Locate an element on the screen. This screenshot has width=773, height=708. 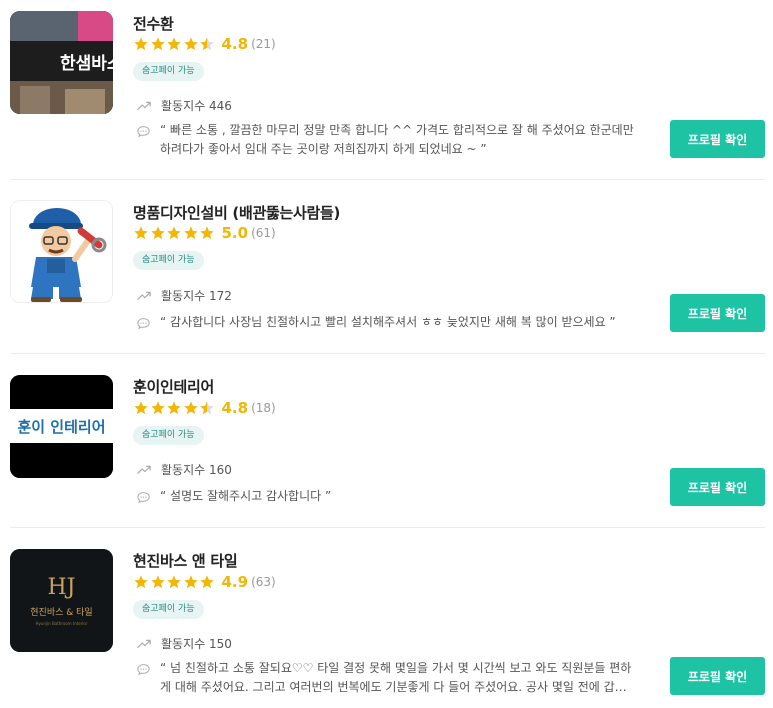
thumb-logo-text: 현진바스 & 타일 is located at coordinates (61, 612).